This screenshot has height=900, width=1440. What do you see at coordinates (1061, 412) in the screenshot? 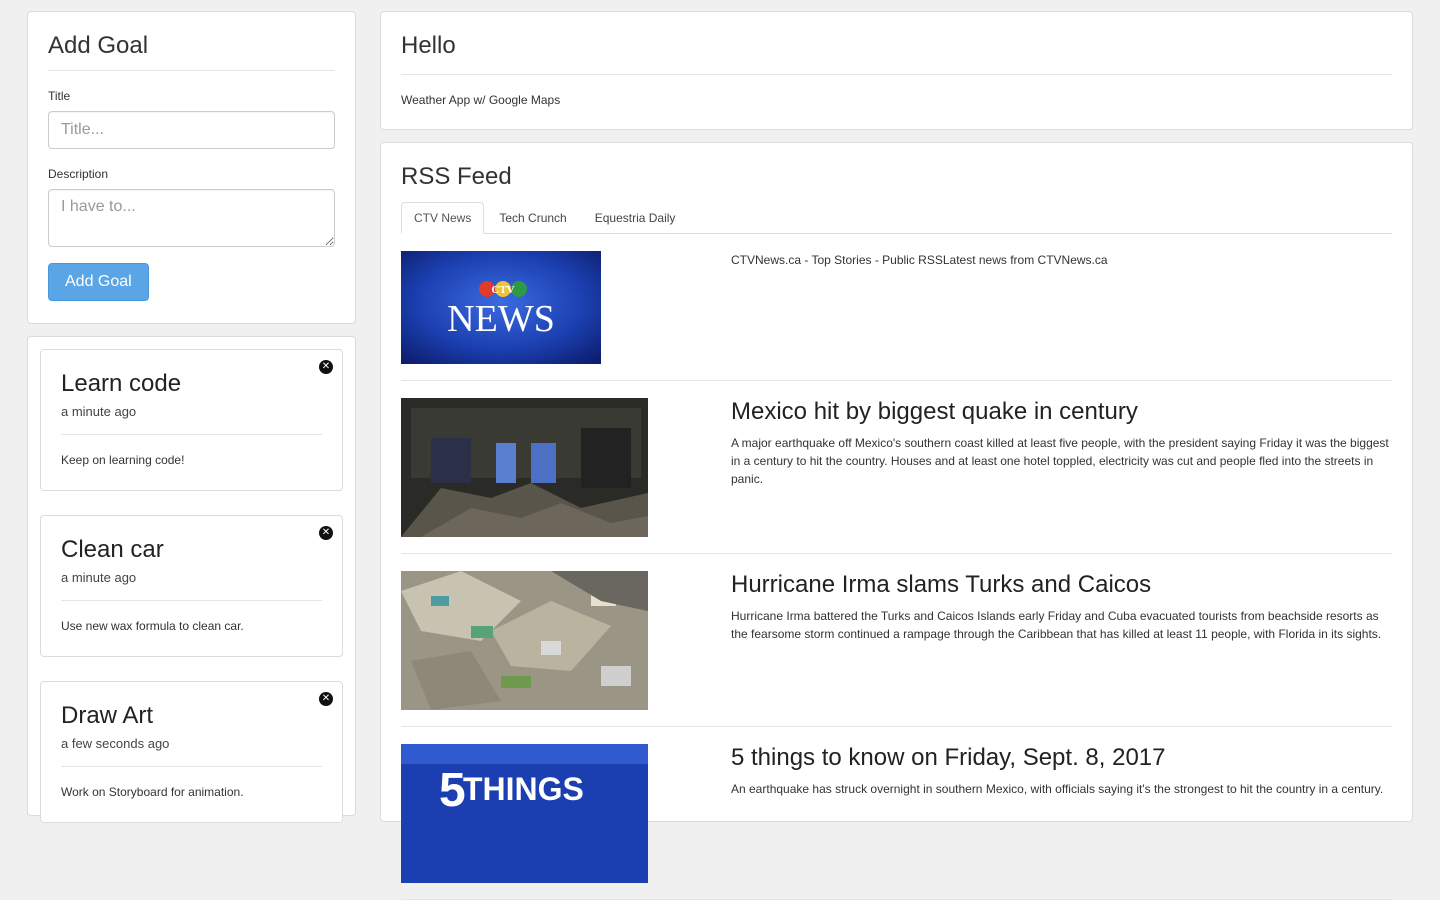
I see `feed-item-title: Mexico hit by biggest quake in century` at bounding box center [1061, 412].